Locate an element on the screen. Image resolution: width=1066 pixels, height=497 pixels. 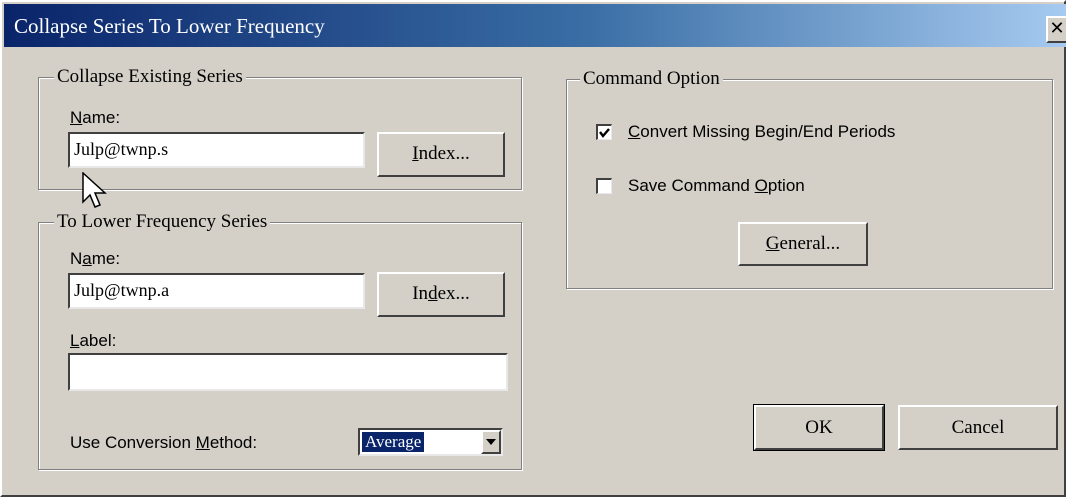
check-icon is located at coordinates (604, 133).